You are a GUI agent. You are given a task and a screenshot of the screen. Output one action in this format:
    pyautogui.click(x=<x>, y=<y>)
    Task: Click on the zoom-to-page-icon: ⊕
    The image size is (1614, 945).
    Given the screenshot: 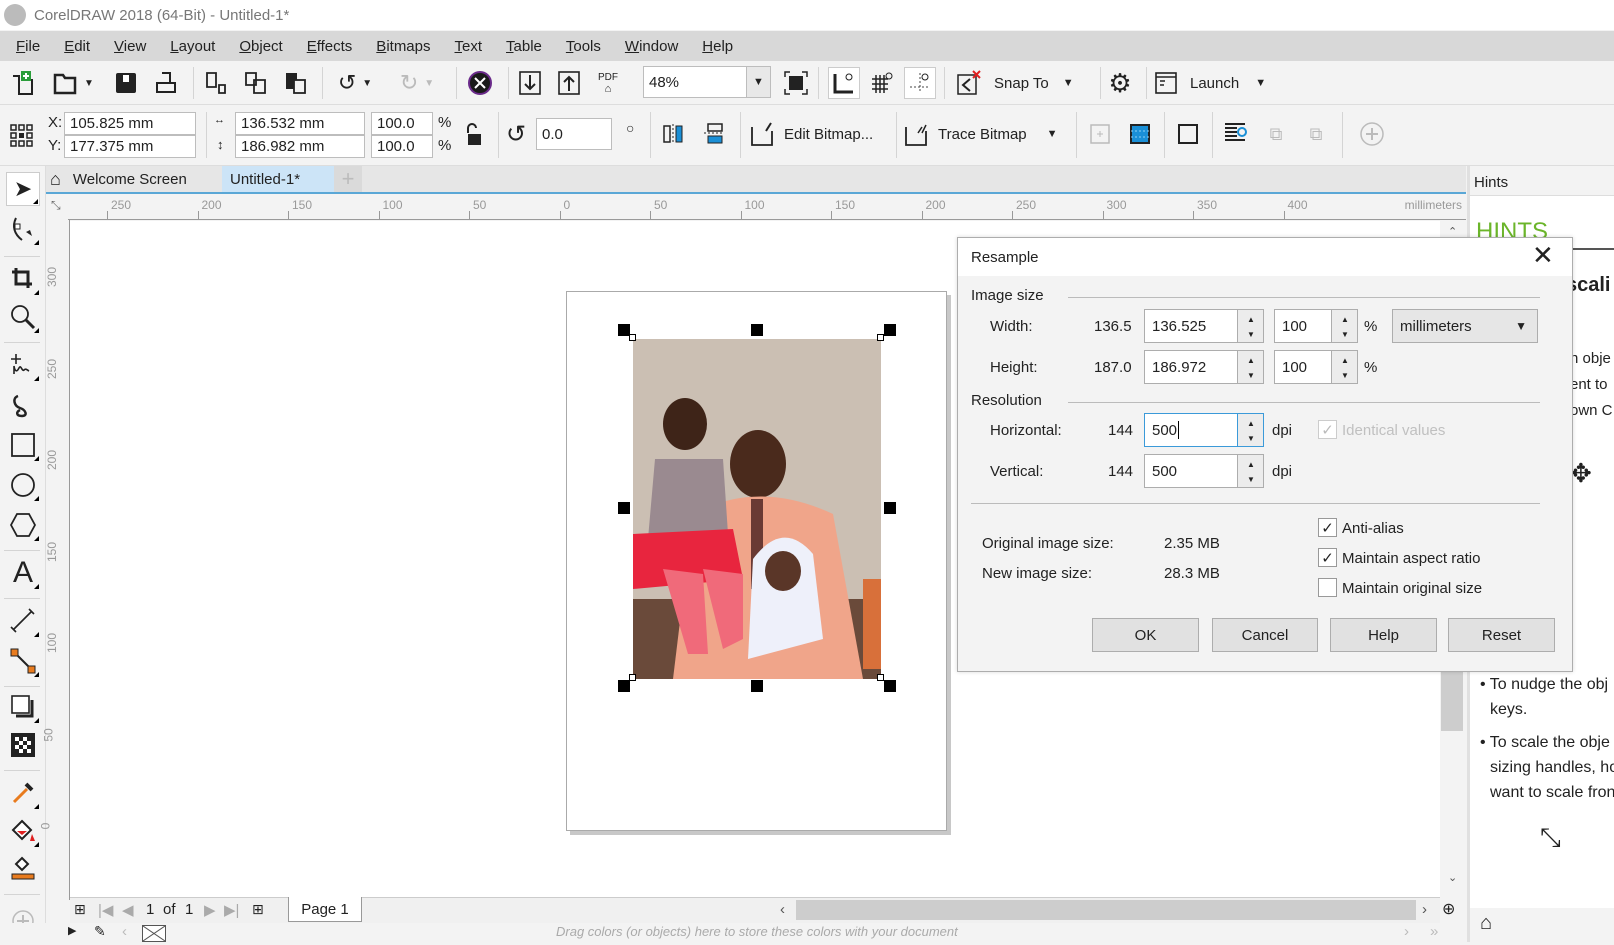 What is the action you would take?
    pyautogui.click(x=1448, y=909)
    